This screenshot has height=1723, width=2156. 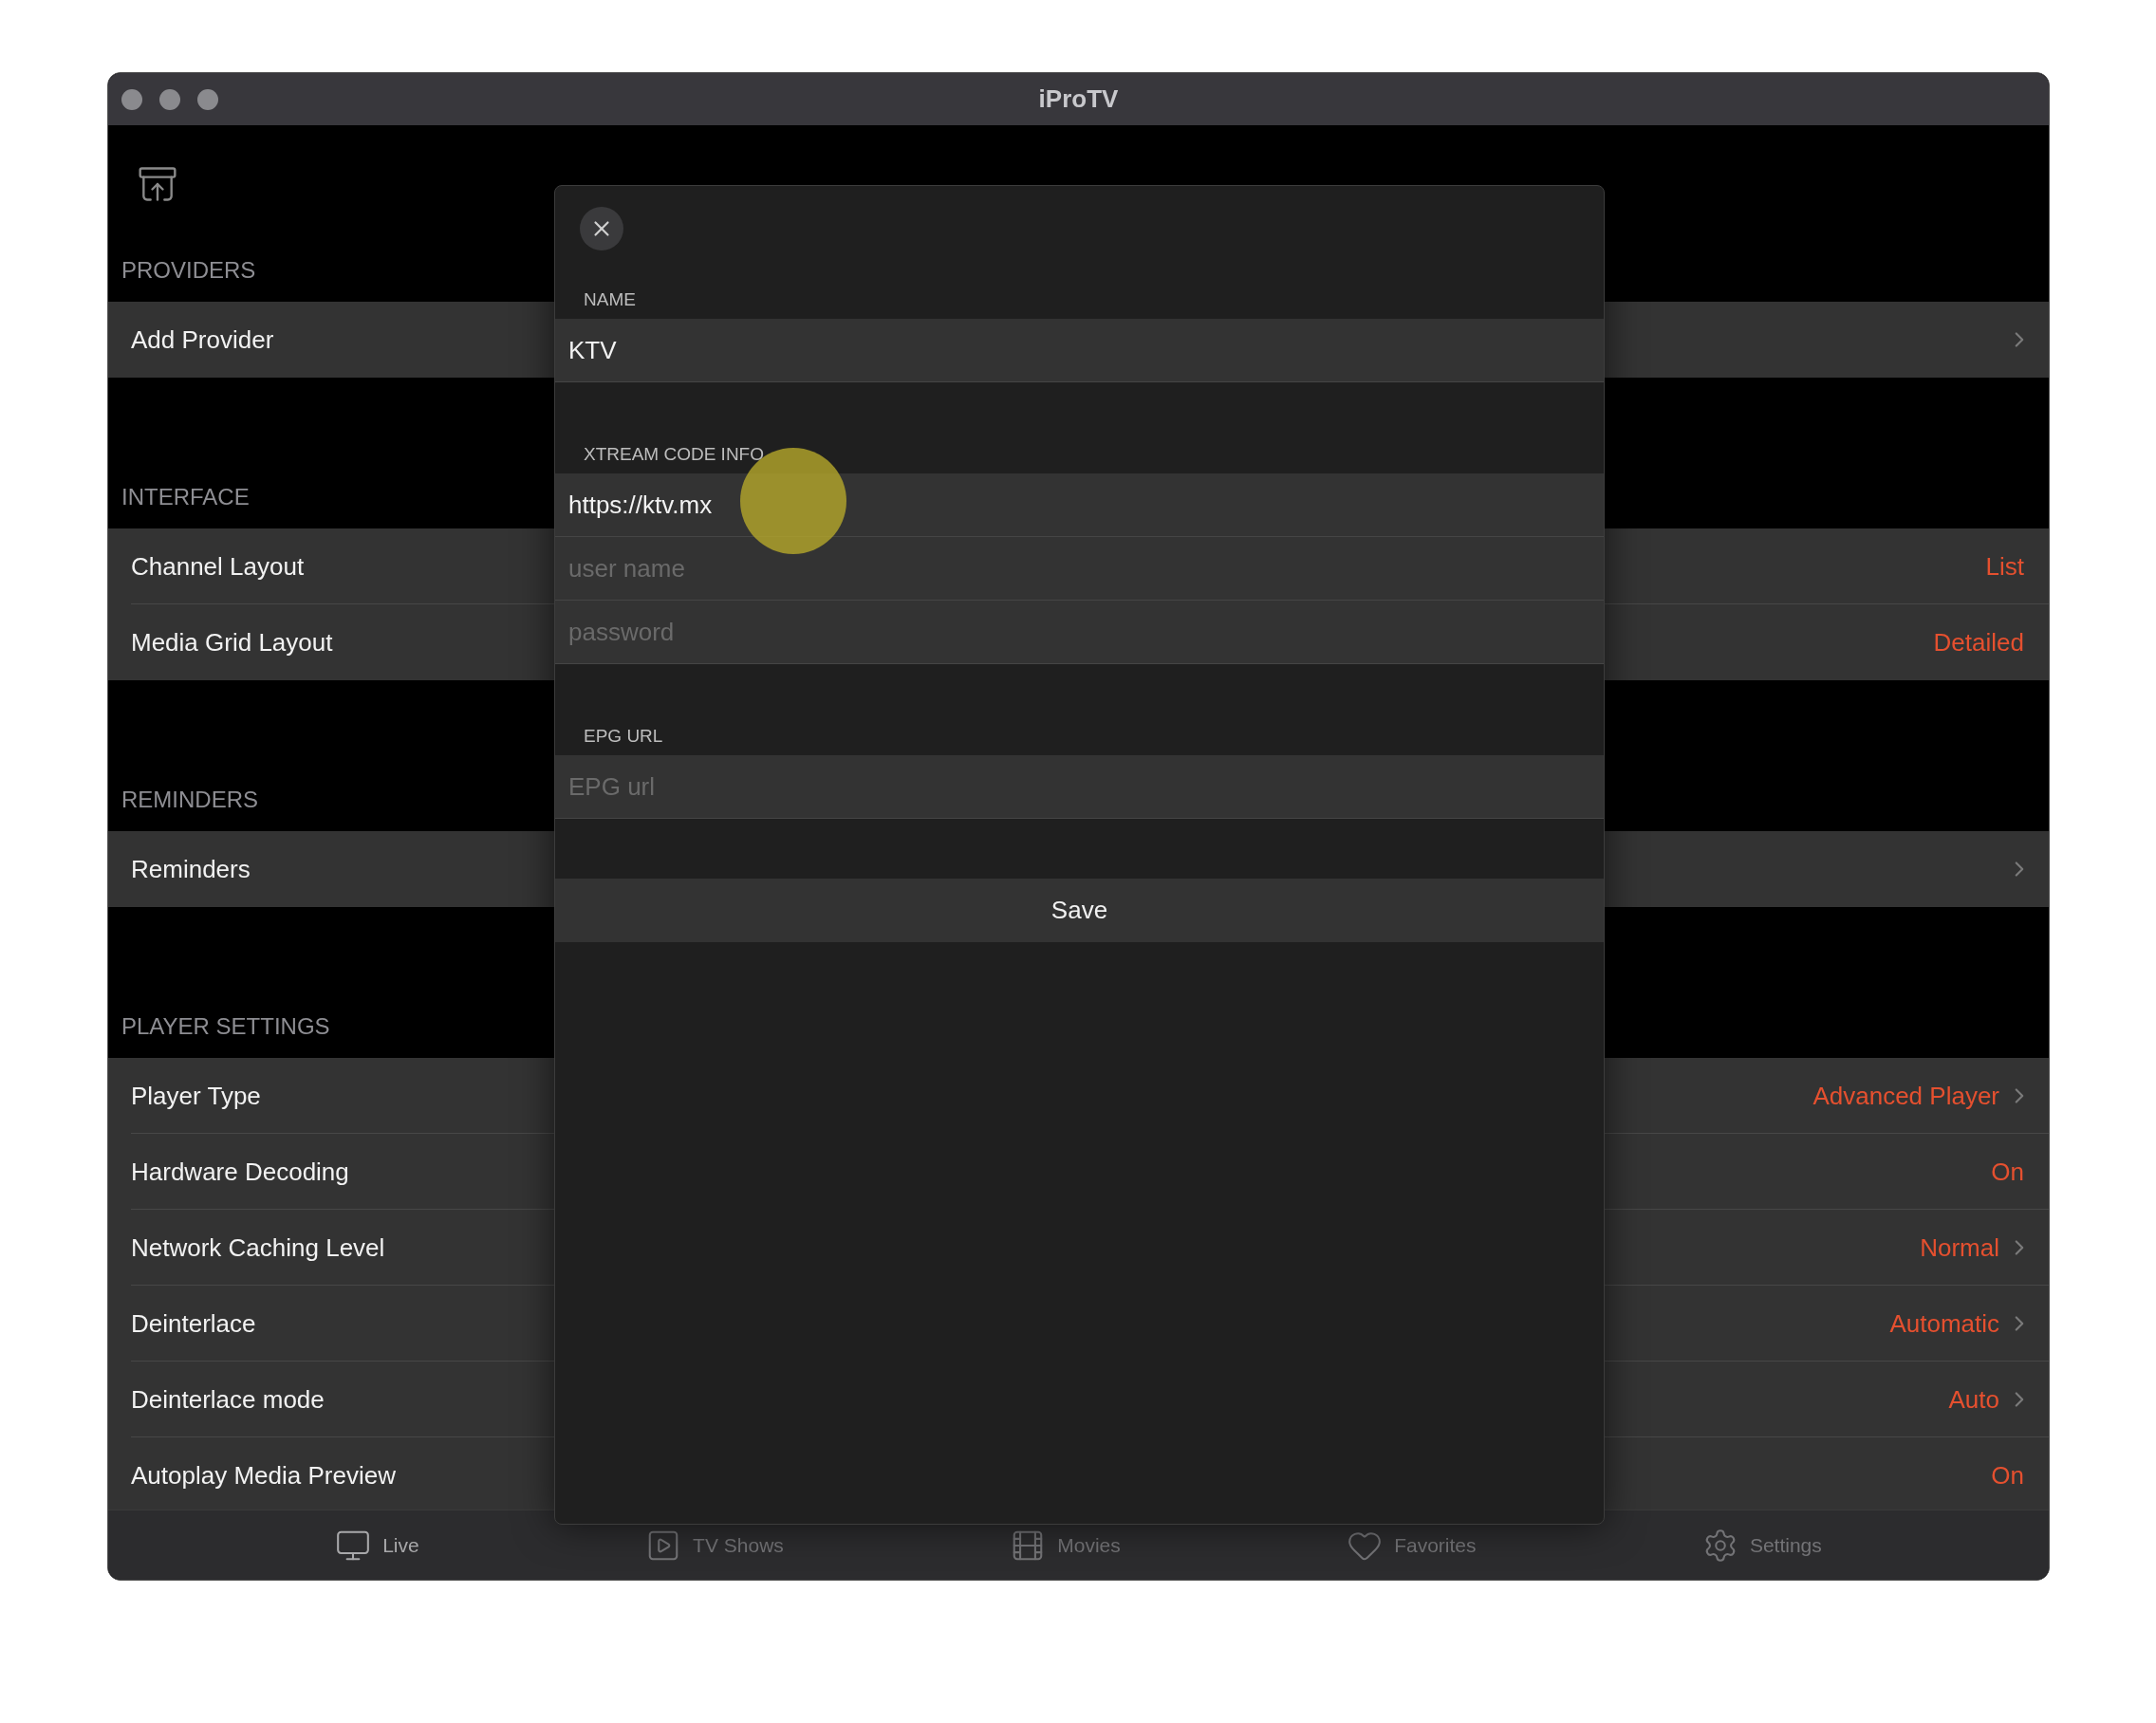 I want to click on close-window-button, so click(x=131, y=99).